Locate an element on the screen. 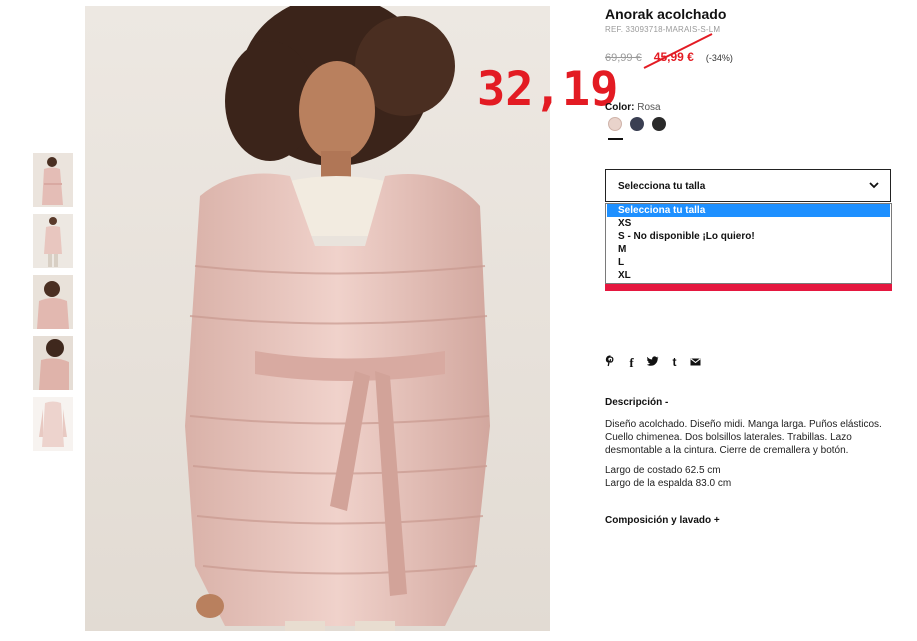  size-option-xl: XL is located at coordinates (748, 275).